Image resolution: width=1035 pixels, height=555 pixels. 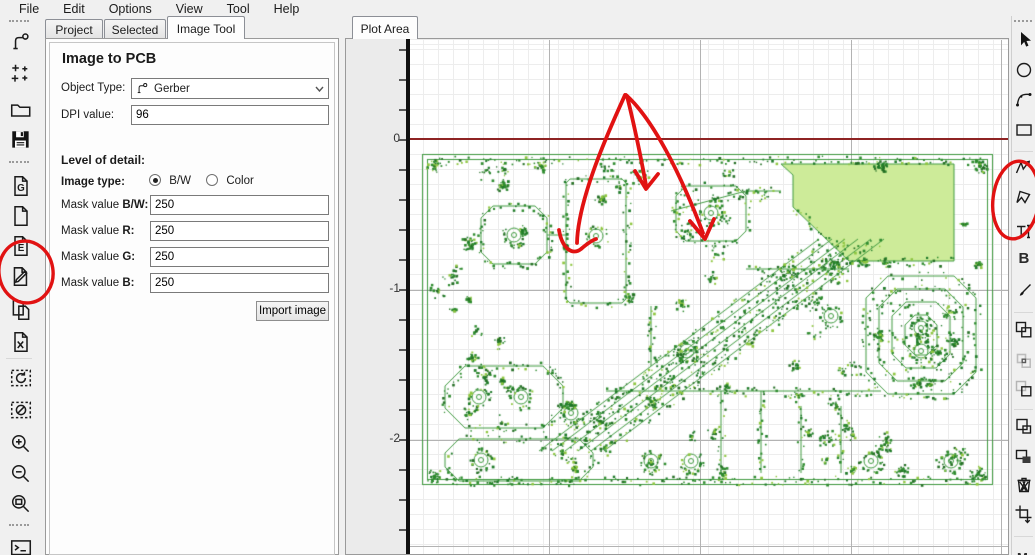 I want to click on save-project-icon, so click(x=21, y=140).